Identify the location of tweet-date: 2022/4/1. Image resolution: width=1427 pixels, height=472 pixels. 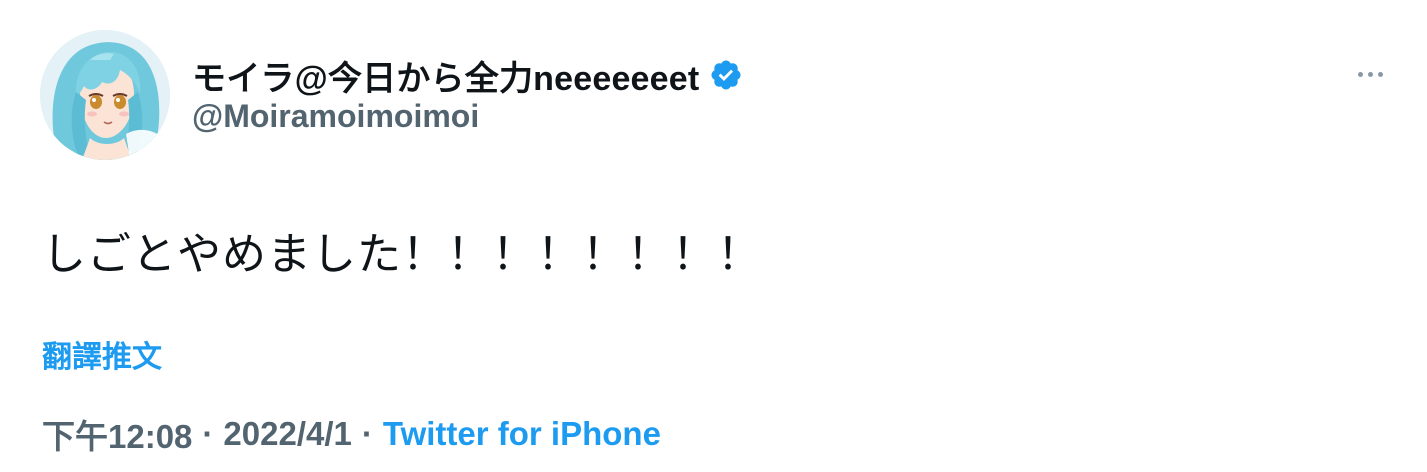
(287, 434).